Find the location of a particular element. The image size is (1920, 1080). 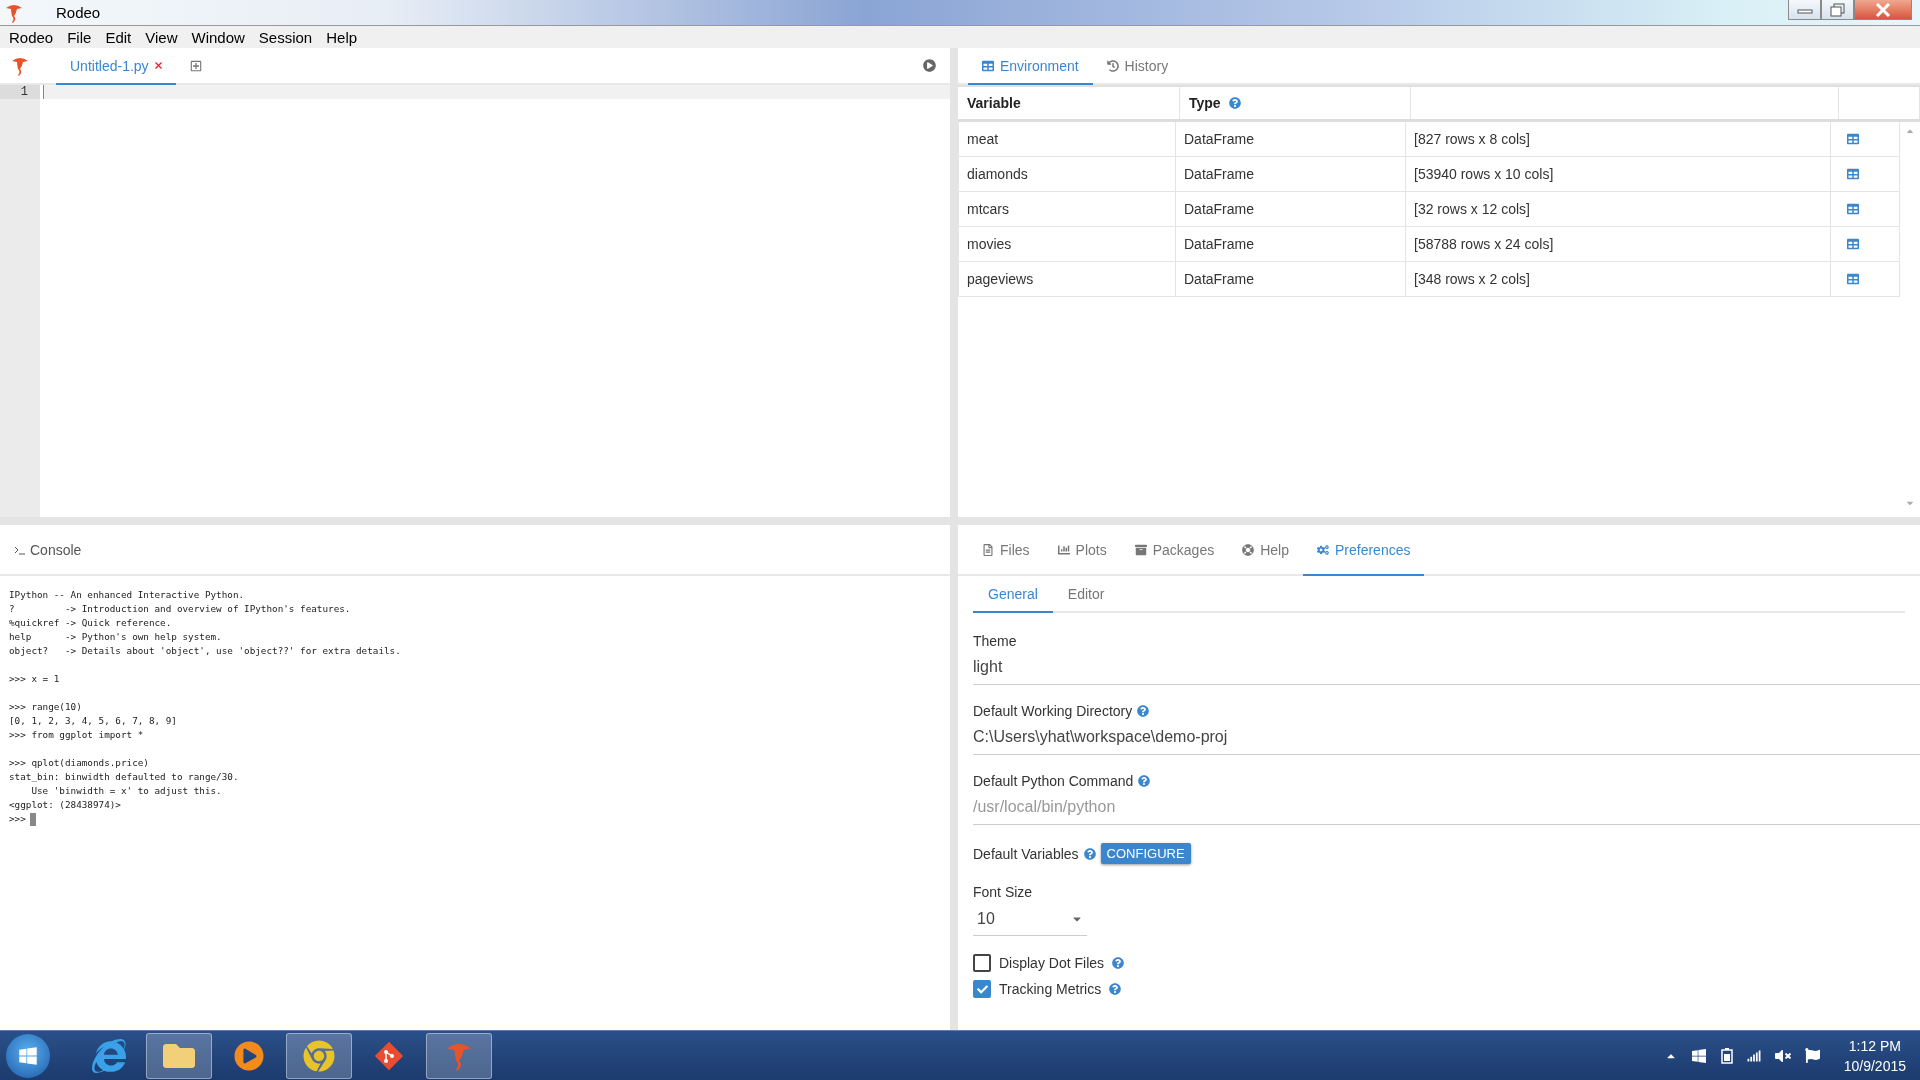

console-title: Console is located at coordinates (56, 549).